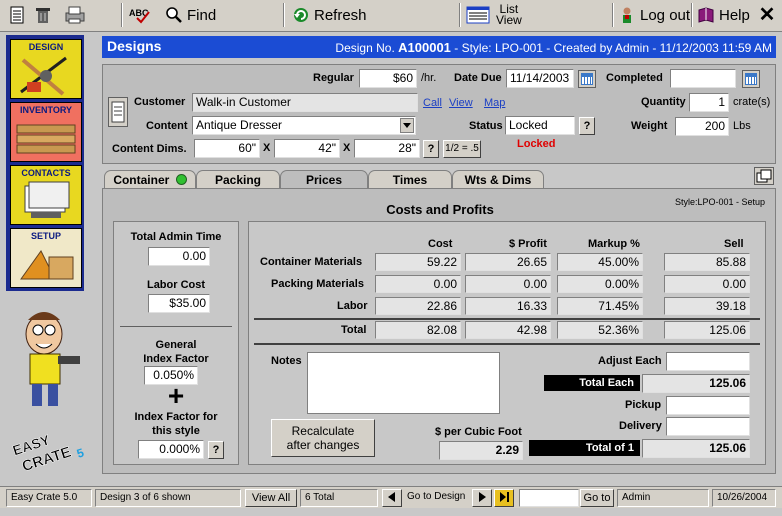 This screenshot has height=516, width=782. What do you see at coordinates (77, 15) in the screenshot?
I see `print-button` at bounding box center [77, 15].